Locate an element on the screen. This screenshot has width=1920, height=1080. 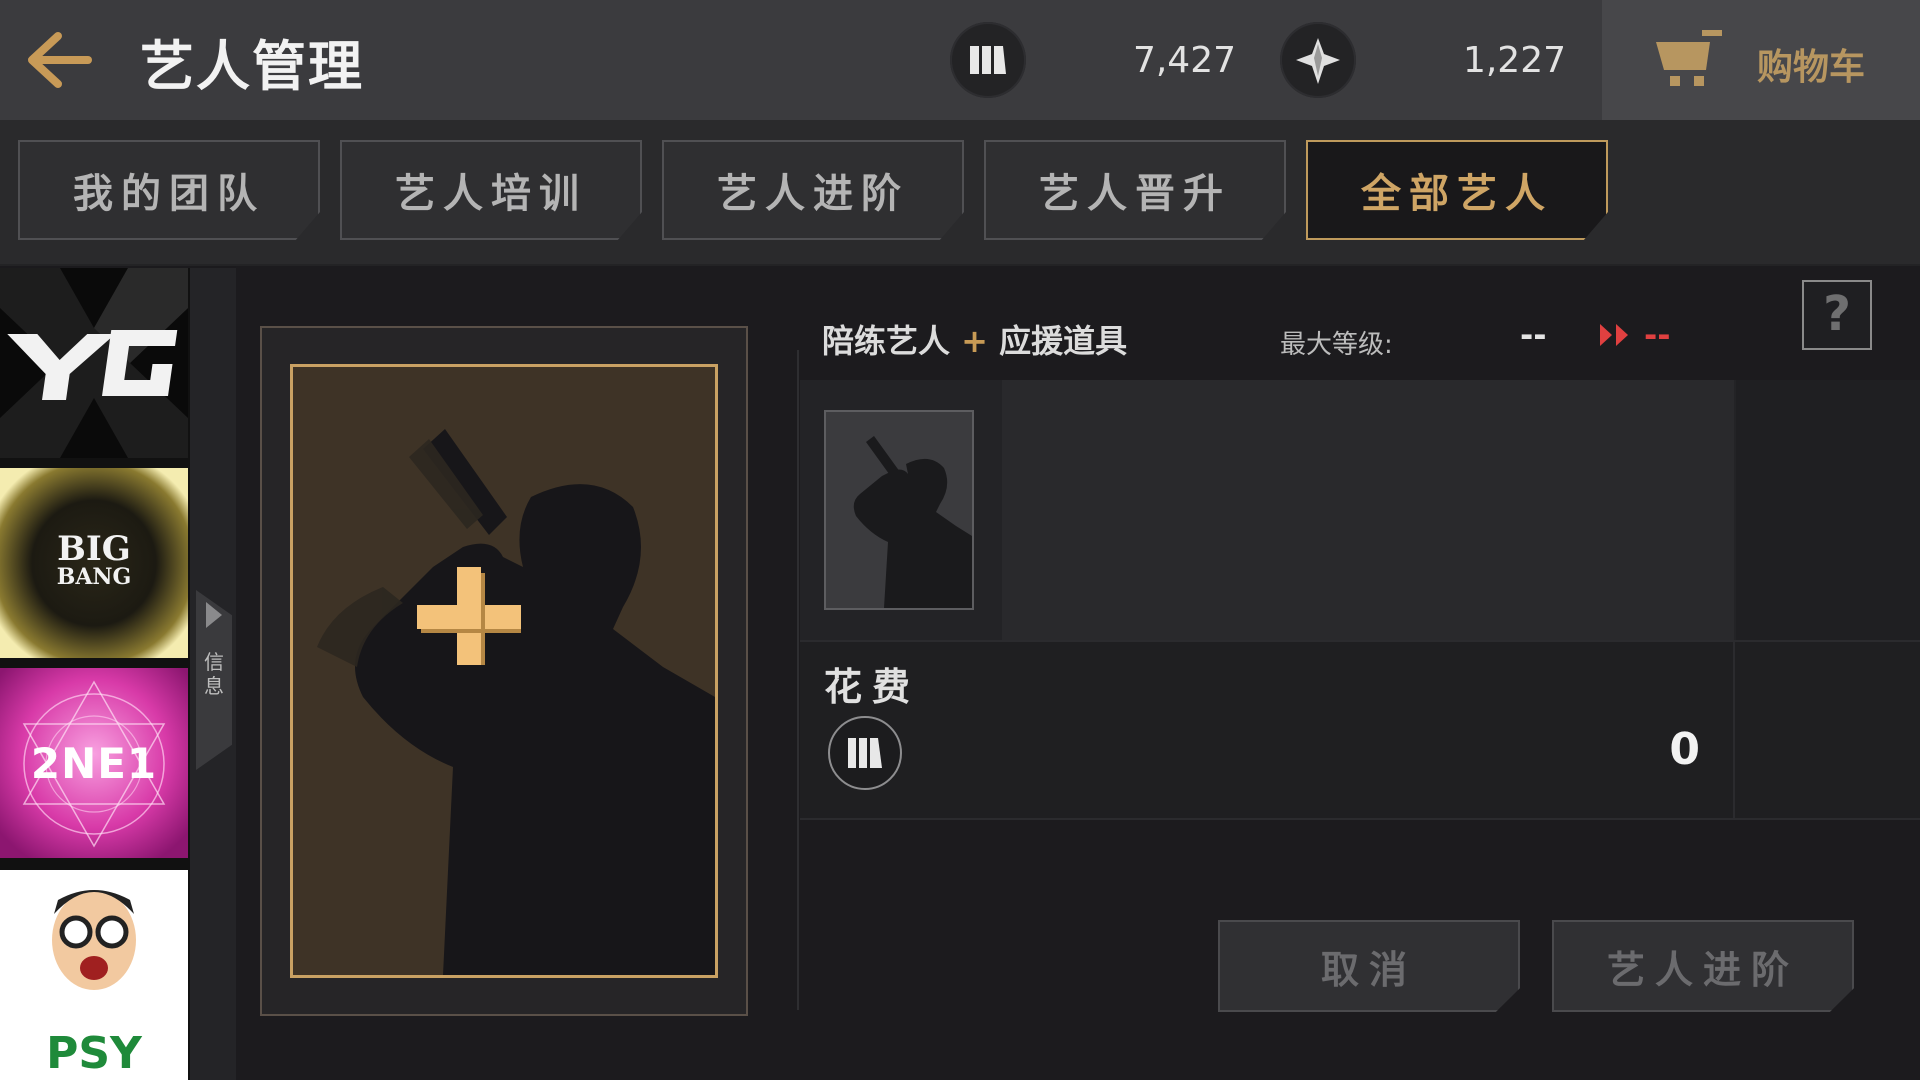
help-button: ? is located at coordinates (1837, 315).